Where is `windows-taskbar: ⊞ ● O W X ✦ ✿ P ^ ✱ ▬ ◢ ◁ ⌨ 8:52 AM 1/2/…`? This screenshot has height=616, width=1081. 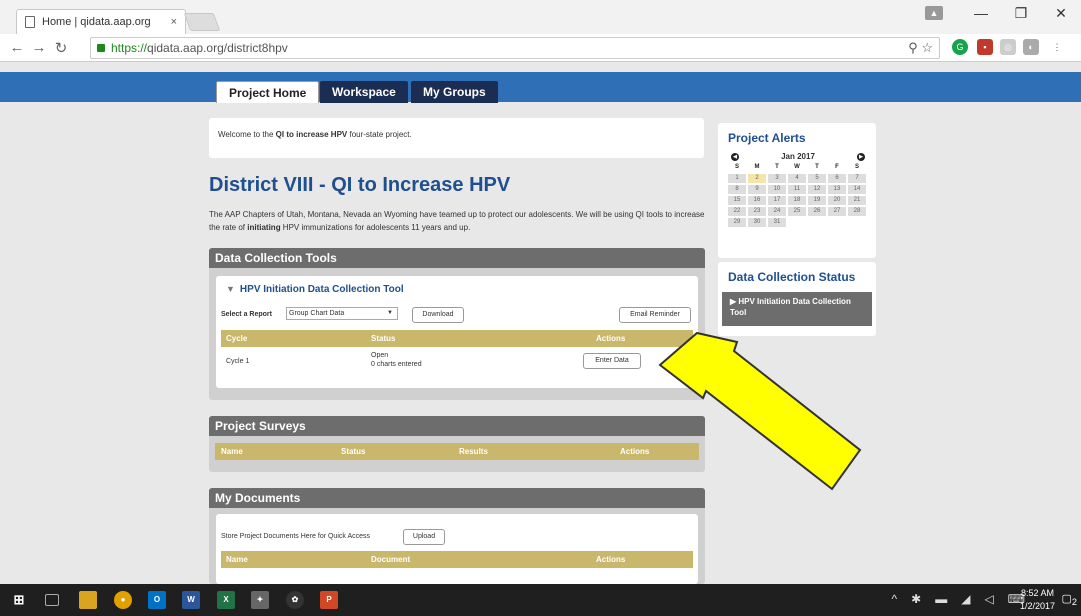 windows-taskbar: ⊞ ● O W X ✦ ✿ P ^ ✱ ▬ ◢ ◁ ⌨ 8:52 AM 1/2/… is located at coordinates (540, 600).